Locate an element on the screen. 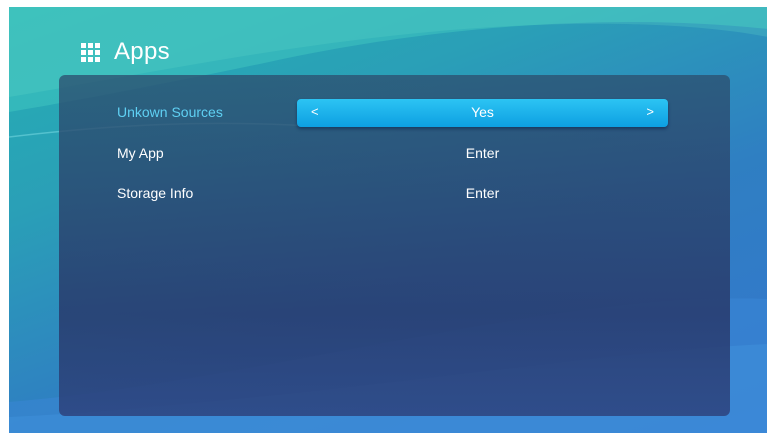 This screenshot has width=767, height=434. setting-row-storage-info: Storage Info Enter is located at coordinates (394, 194).